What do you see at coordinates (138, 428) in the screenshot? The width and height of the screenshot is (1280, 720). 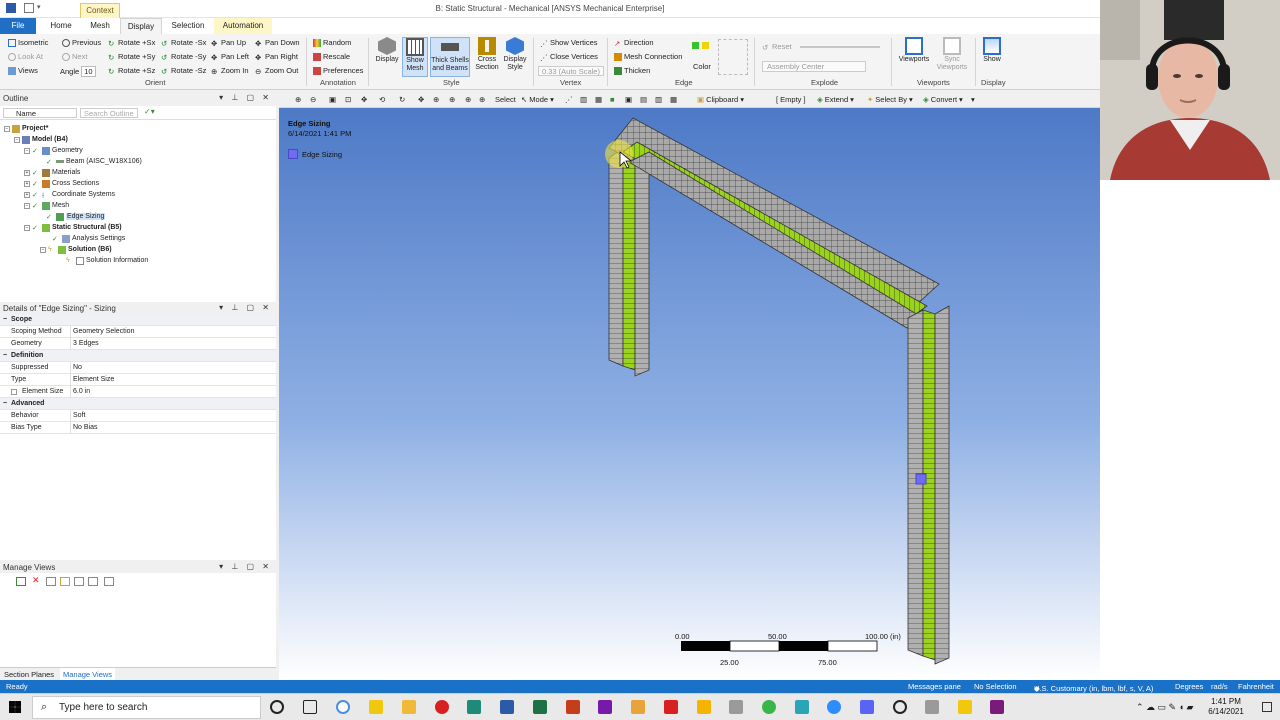 I see `details-row-bias-type: Bias Type No Bias` at bounding box center [138, 428].